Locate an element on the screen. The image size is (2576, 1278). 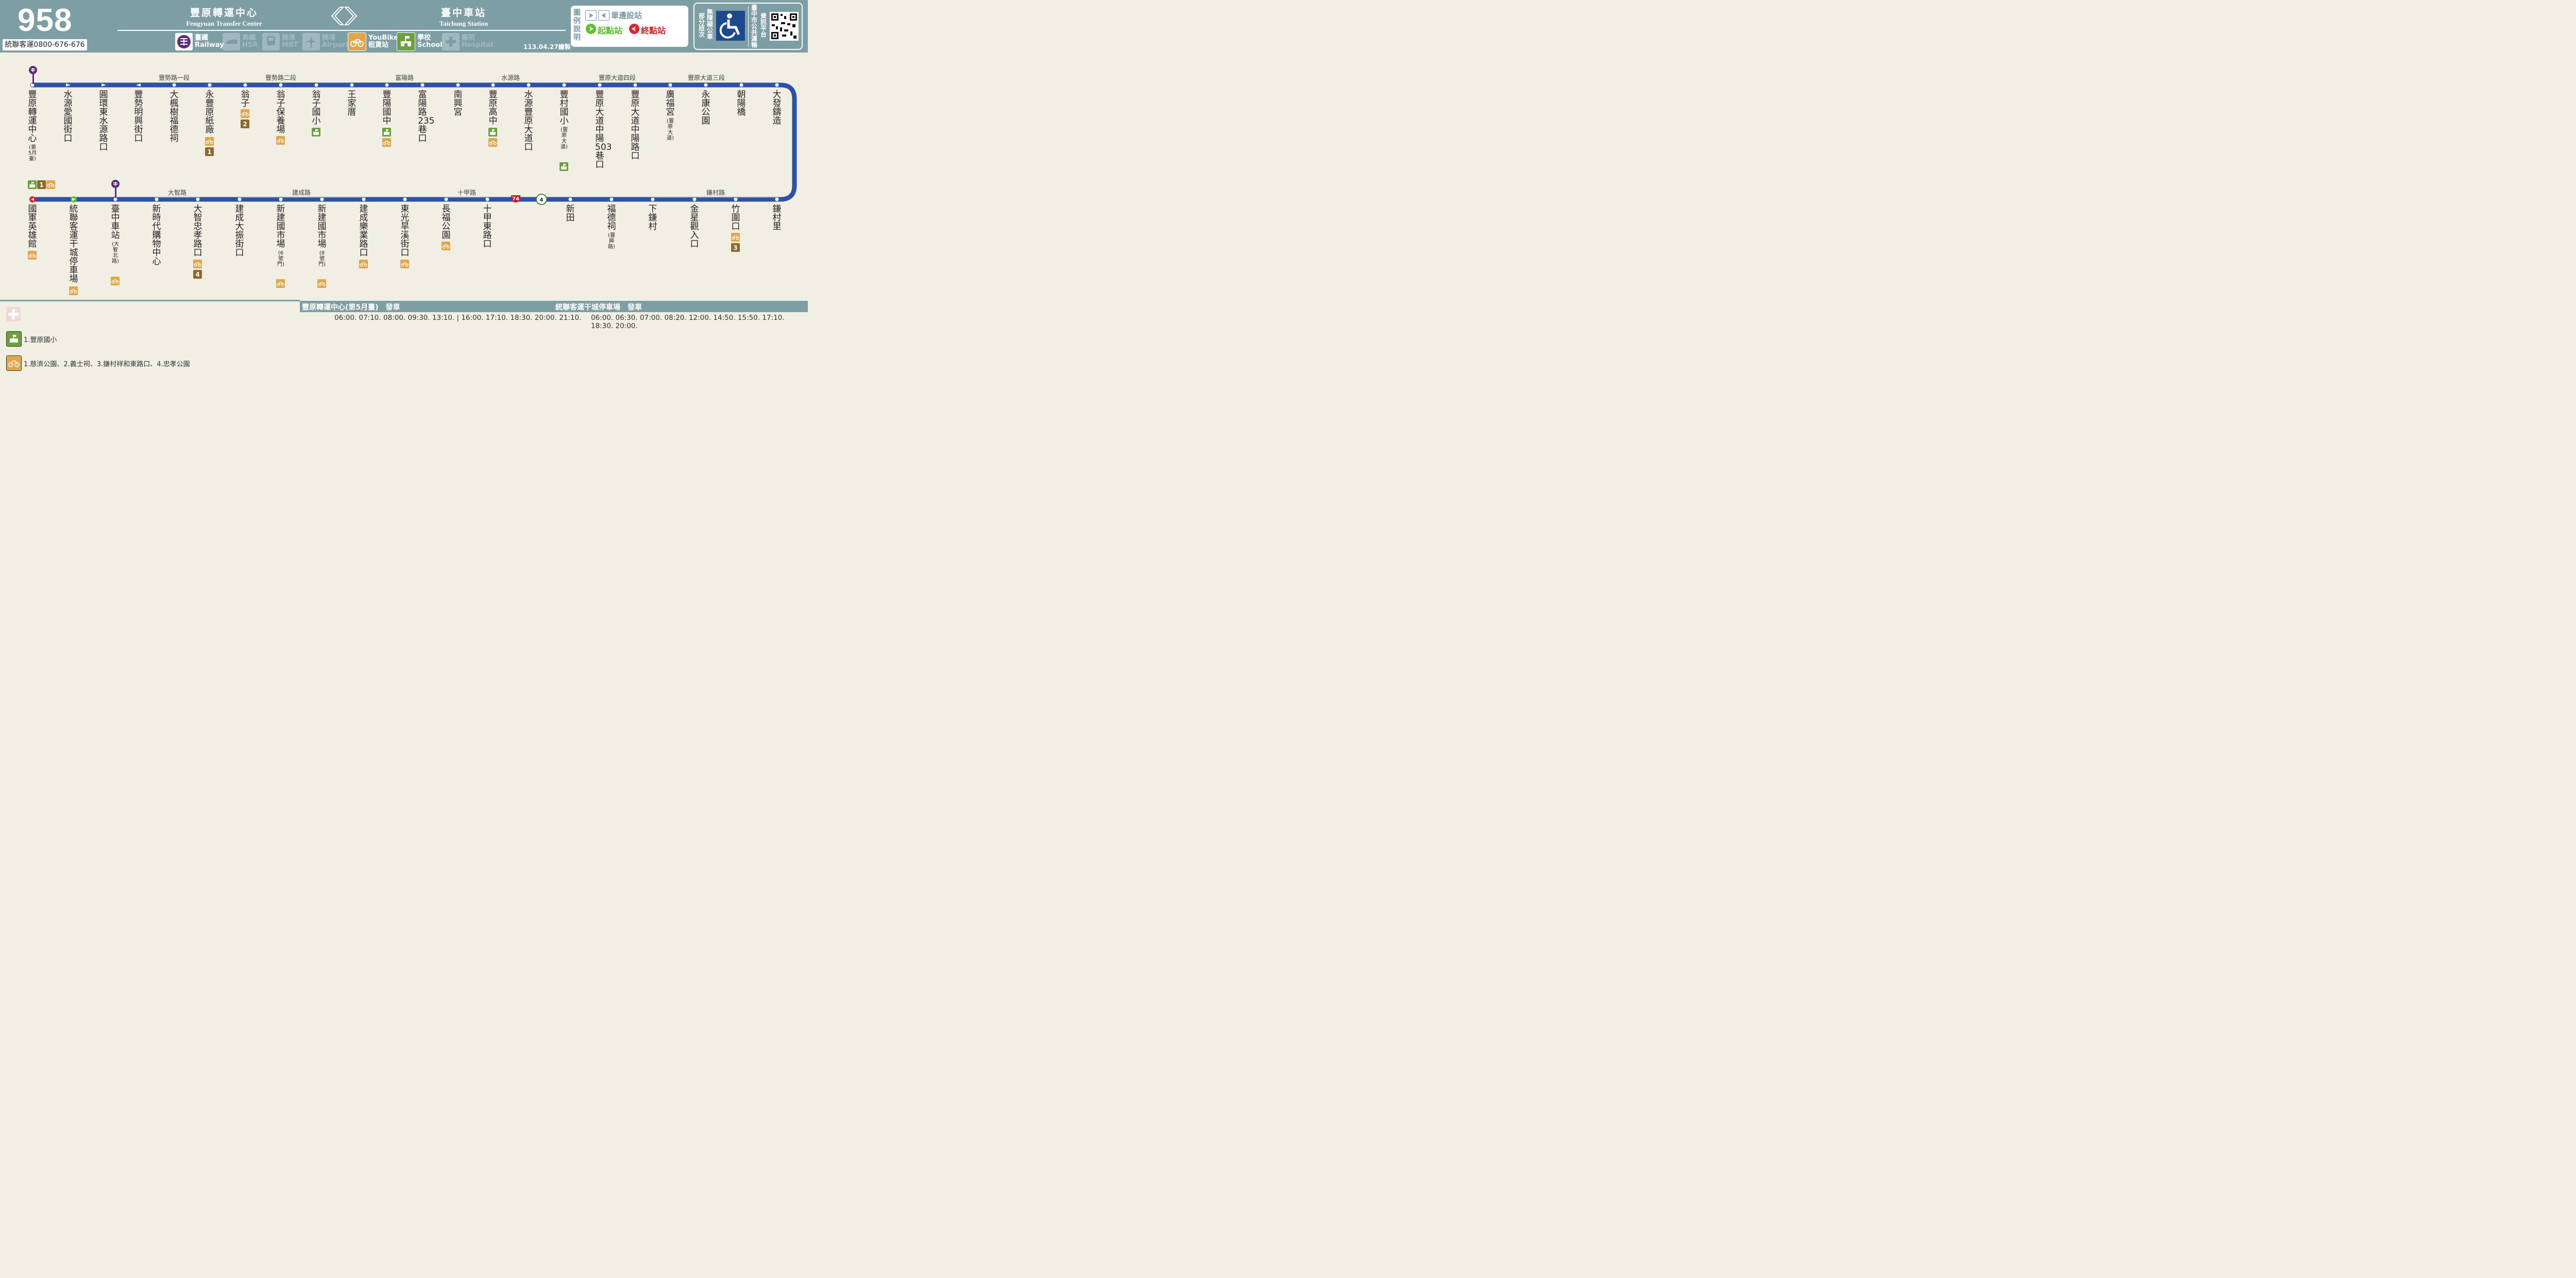
school-index-badge: 1 is located at coordinates (41, 184).